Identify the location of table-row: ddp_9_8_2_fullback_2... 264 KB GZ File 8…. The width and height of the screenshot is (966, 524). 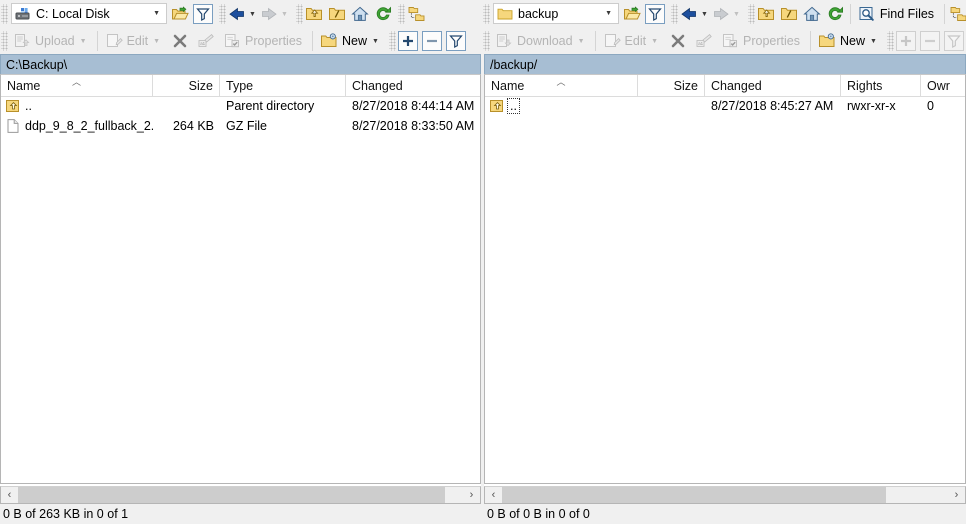
(240, 126).